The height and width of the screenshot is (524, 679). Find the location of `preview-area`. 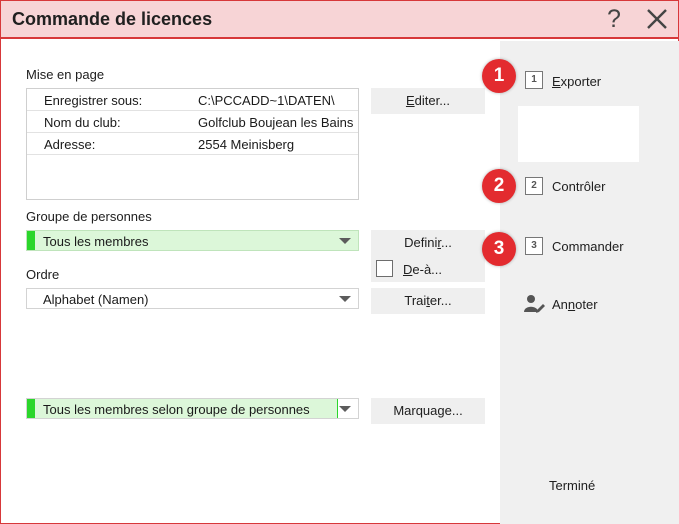

preview-area is located at coordinates (578, 134).